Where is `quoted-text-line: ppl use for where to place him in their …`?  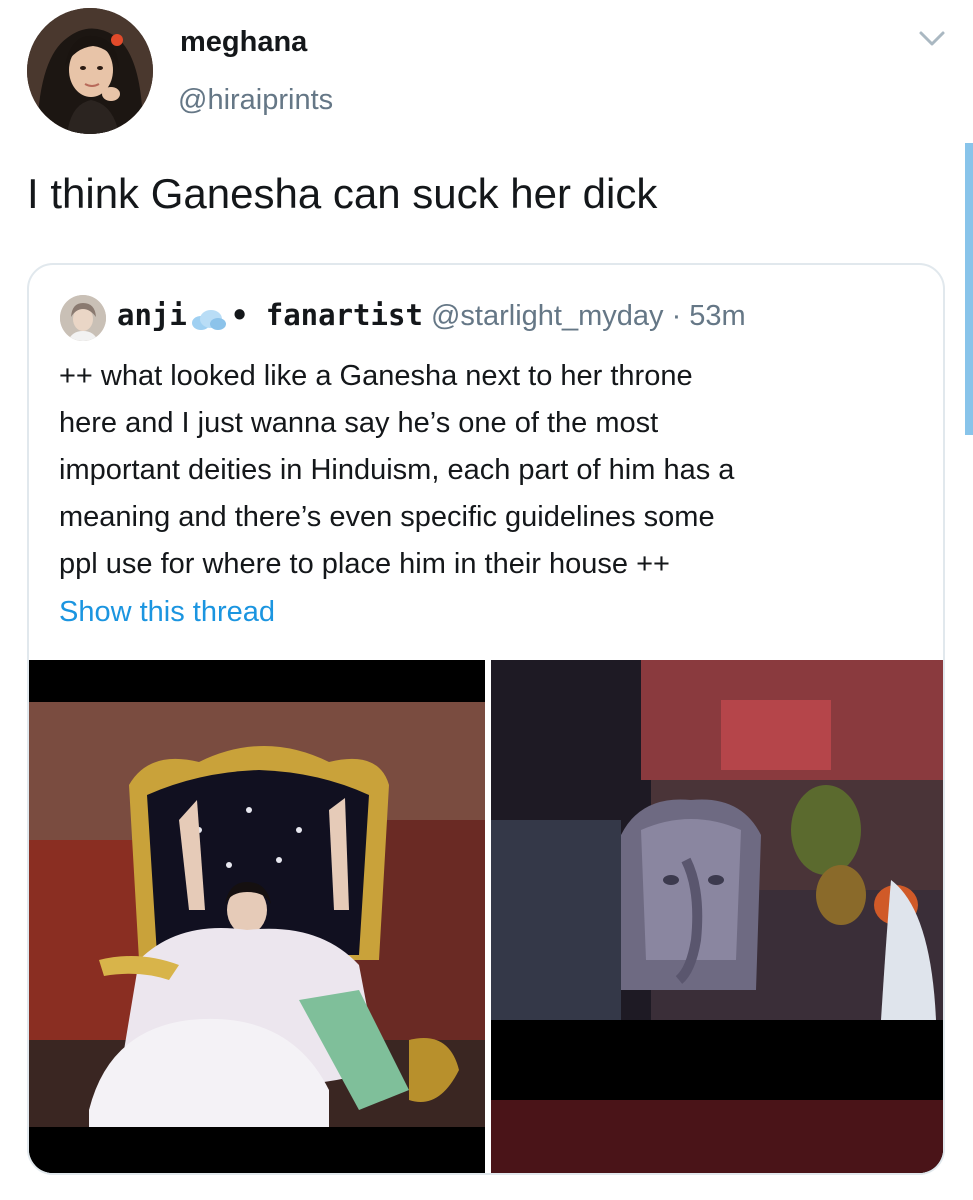 quoted-text-line: ppl use for where to place him in their … is located at coordinates (364, 564).